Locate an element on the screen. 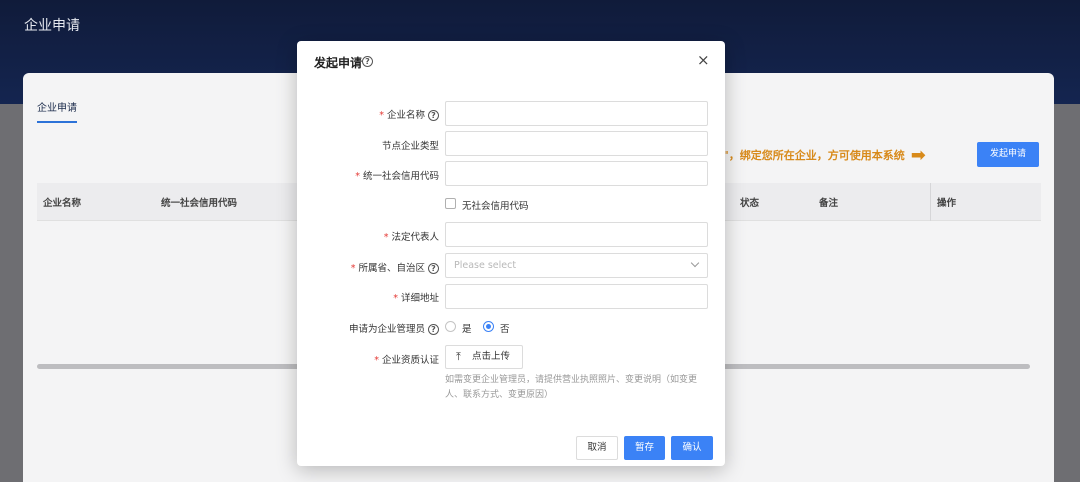  apply-admin-label: 申请为企业管理员? is located at coordinates (394, 328).